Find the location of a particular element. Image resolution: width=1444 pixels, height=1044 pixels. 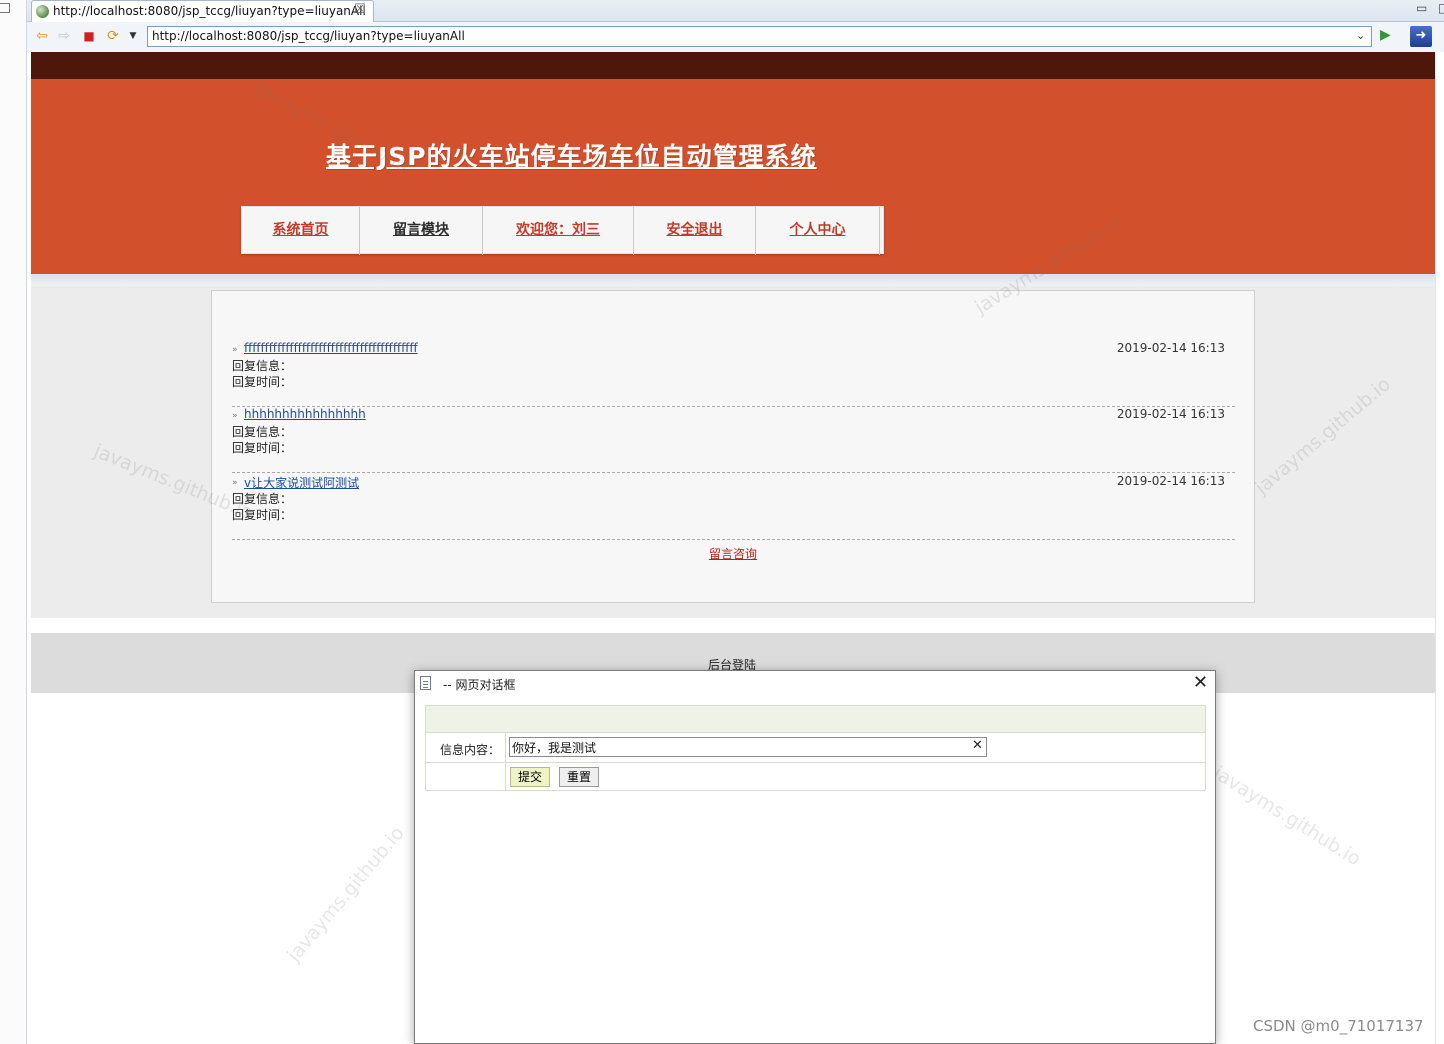

open-external-icon: ➜ is located at coordinates (1421, 36).